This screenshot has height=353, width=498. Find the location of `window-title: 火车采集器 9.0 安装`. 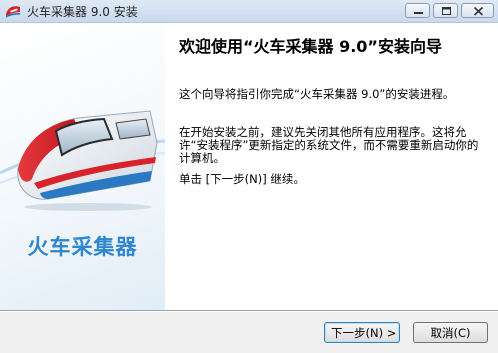

window-title: 火车采集器 9.0 安装 is located at coordinates (82, 12).